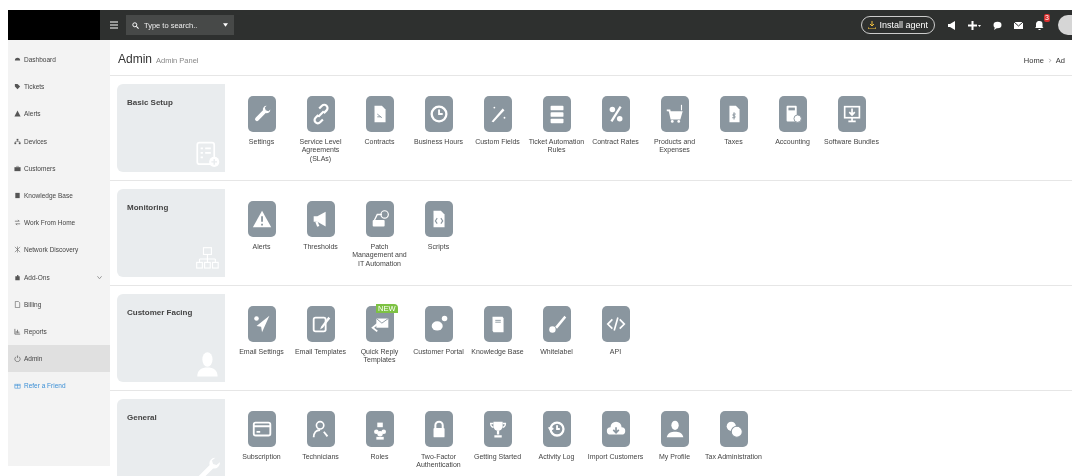  What do you see at coordinates (674, 114) in the screenshot?
I see `cart-icon` at bounding box center [674, 114].